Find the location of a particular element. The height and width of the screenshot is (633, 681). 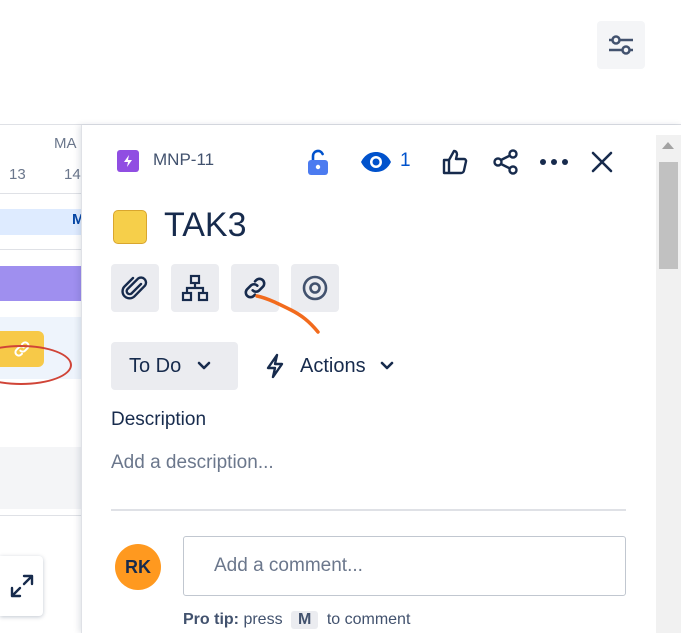

child-issues-icon is located at coordinates (195, 288).